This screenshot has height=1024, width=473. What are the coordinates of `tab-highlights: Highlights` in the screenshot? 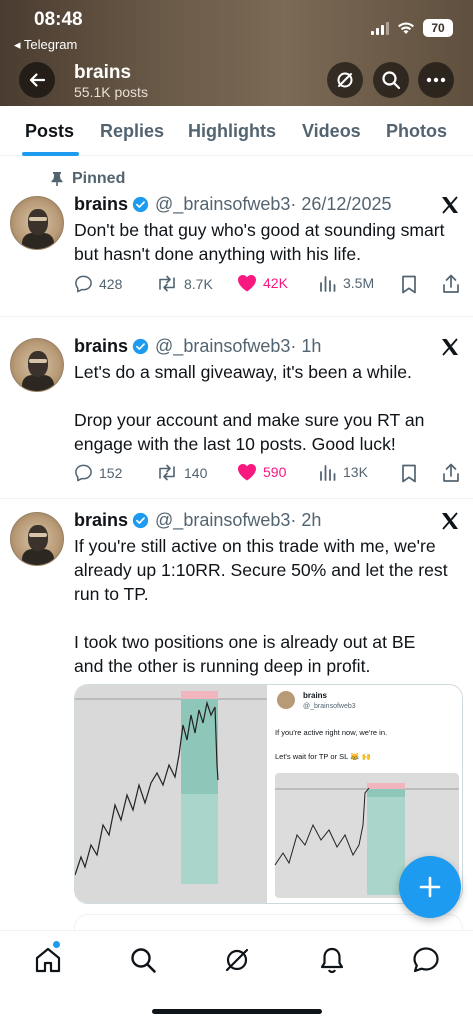 It's located at (232, 131).